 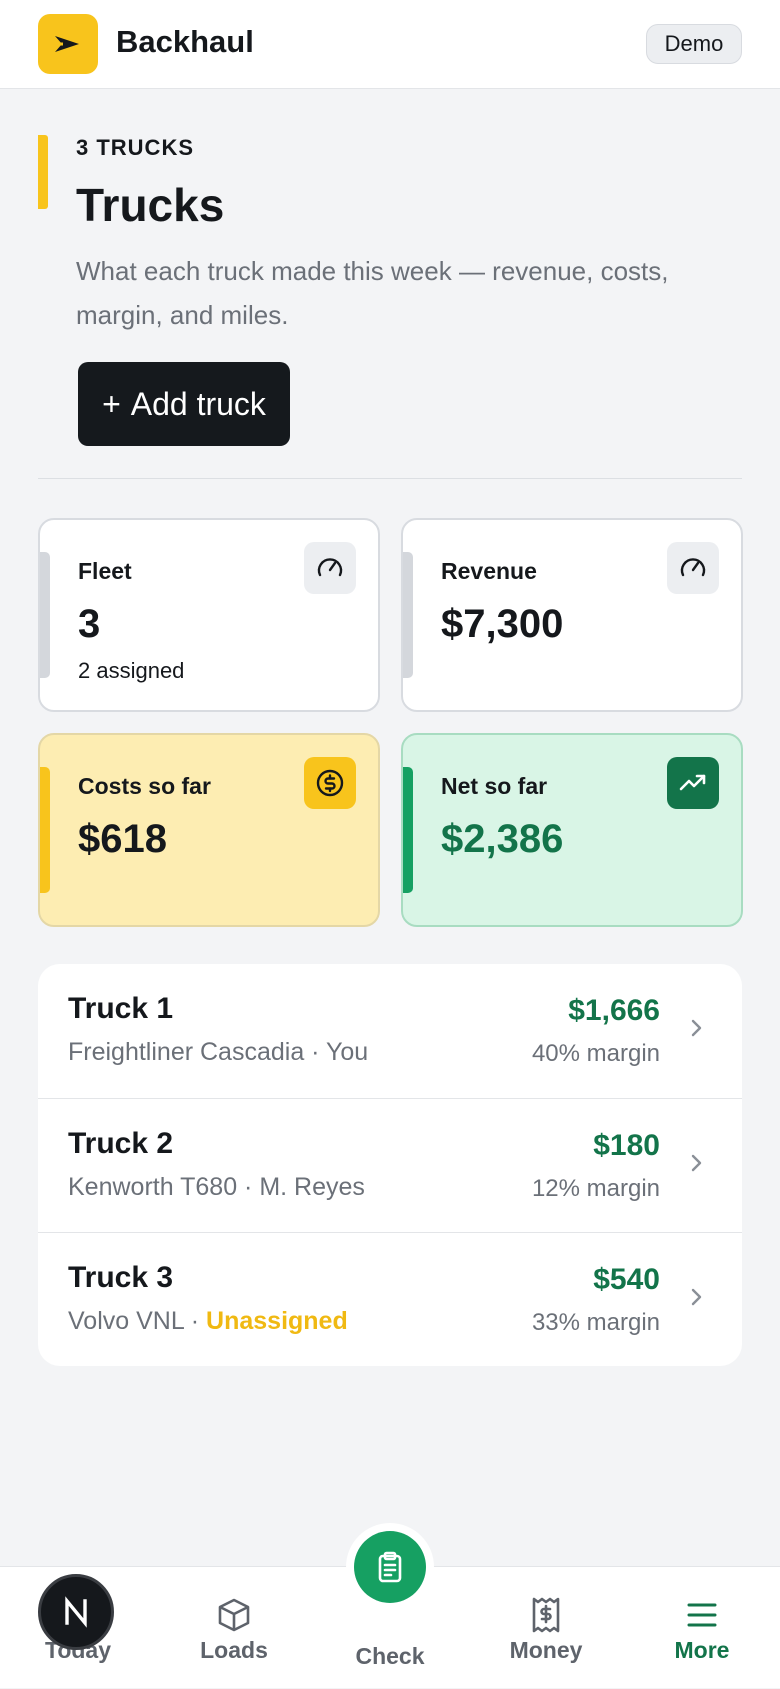 What do you see at coordinates (595, 1188) in the screenshot?
I see `truck-margin: 12% margin` at bounding box center [595, 1188].